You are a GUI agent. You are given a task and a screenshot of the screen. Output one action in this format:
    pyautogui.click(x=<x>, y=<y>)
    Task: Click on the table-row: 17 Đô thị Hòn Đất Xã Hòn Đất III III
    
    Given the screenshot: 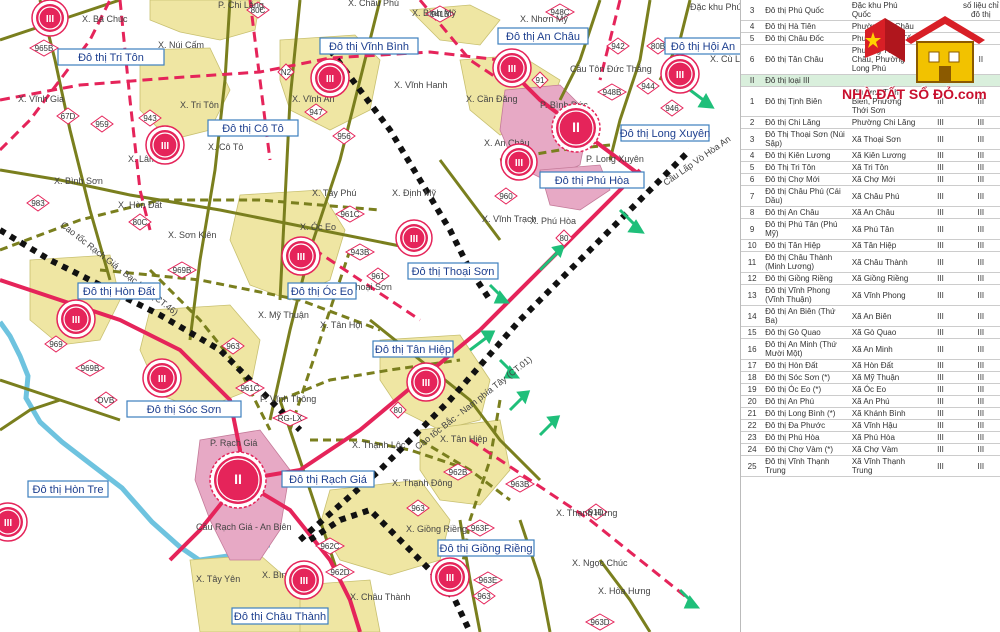 What is the action you would take?
    pyautogui.click(x=870, y=365)
    